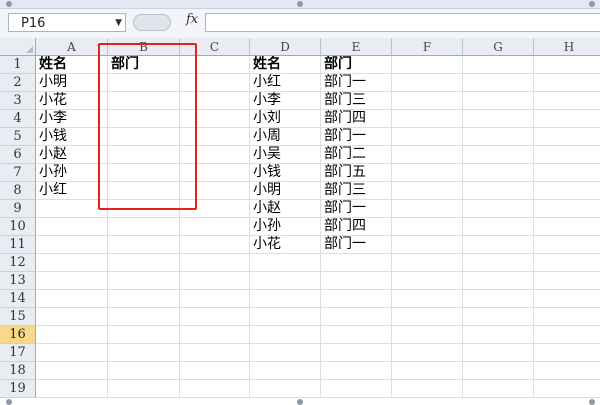  Describe the element at coordinates (72, 227) in the screenshot. I see `cell-a10` at that location.